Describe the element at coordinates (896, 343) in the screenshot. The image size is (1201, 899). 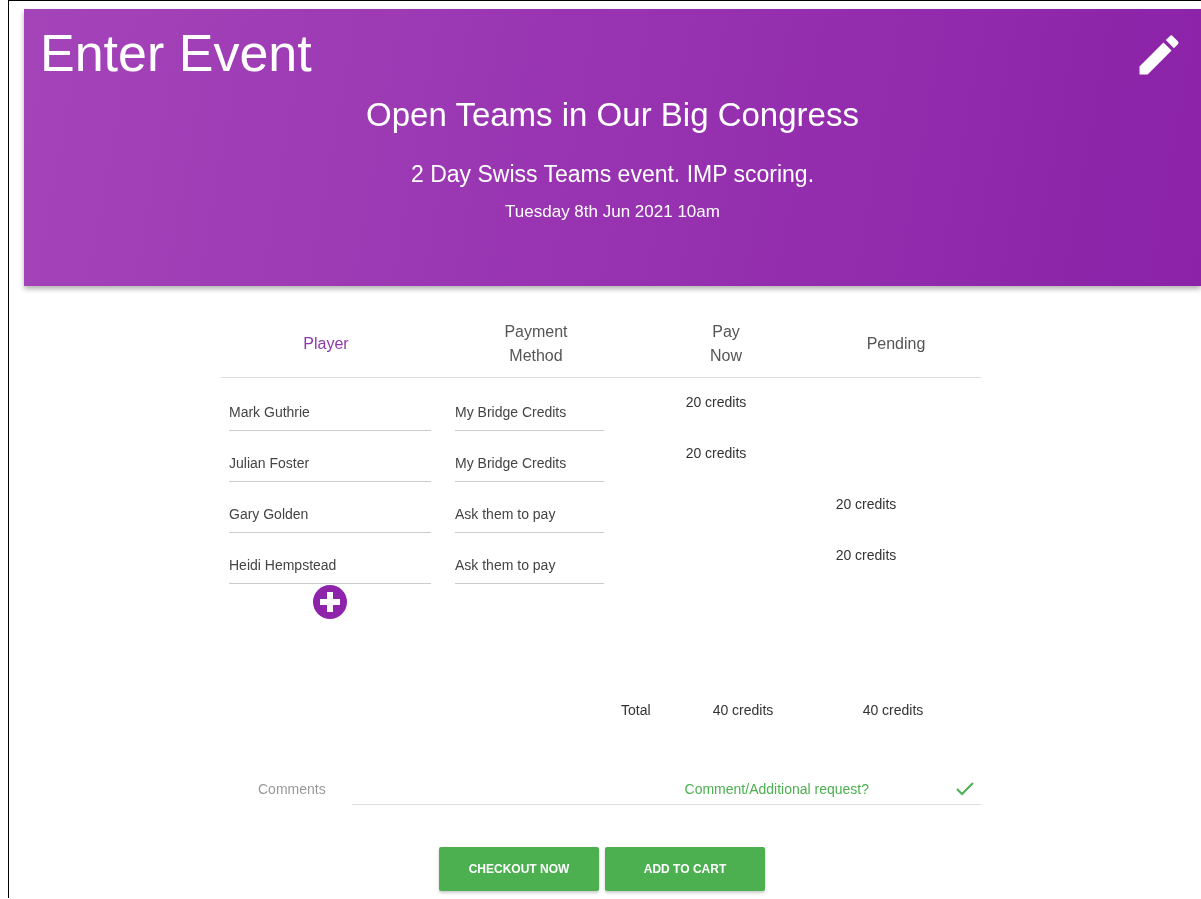
I see `column-header: Pending` at that location.